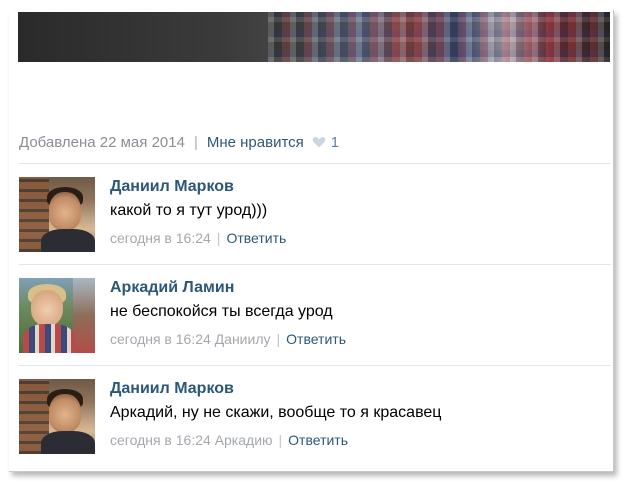 This screenshot has height=484, width=625. Describe the element at coordinates (221, 311) in the screenshot. I see `comment-text: не беспокойся ты всегда урод` at that location.